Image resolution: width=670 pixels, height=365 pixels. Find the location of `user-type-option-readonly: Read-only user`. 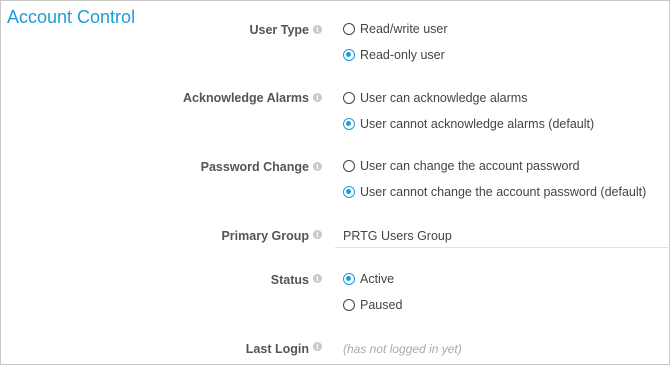

user-type-option-readonly: Read-only user is located at coordinates (394, 55).